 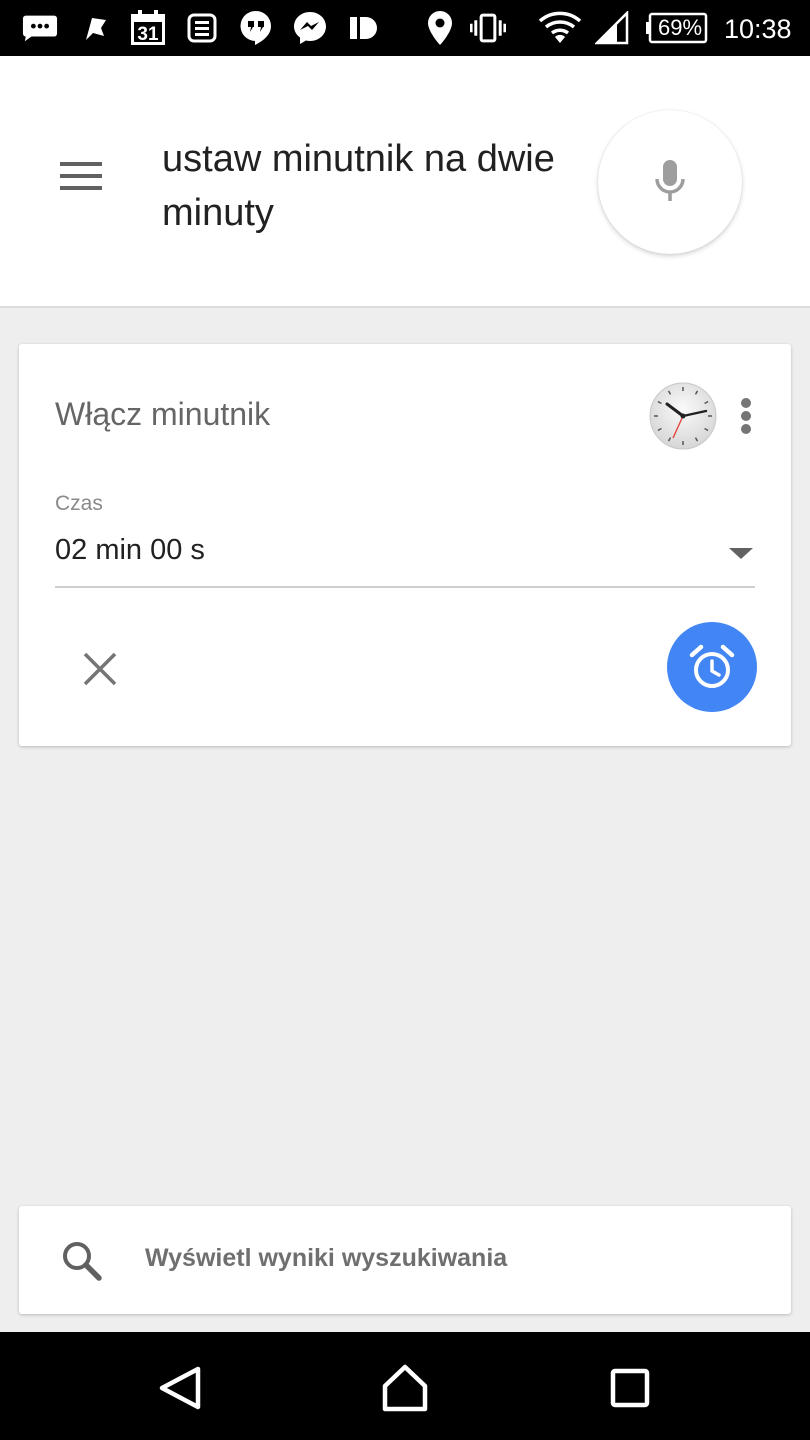 What do you see at coordinates (683, 416) in the screenshot?
I see `clock-app-icon` at bounding box center [683, 416].